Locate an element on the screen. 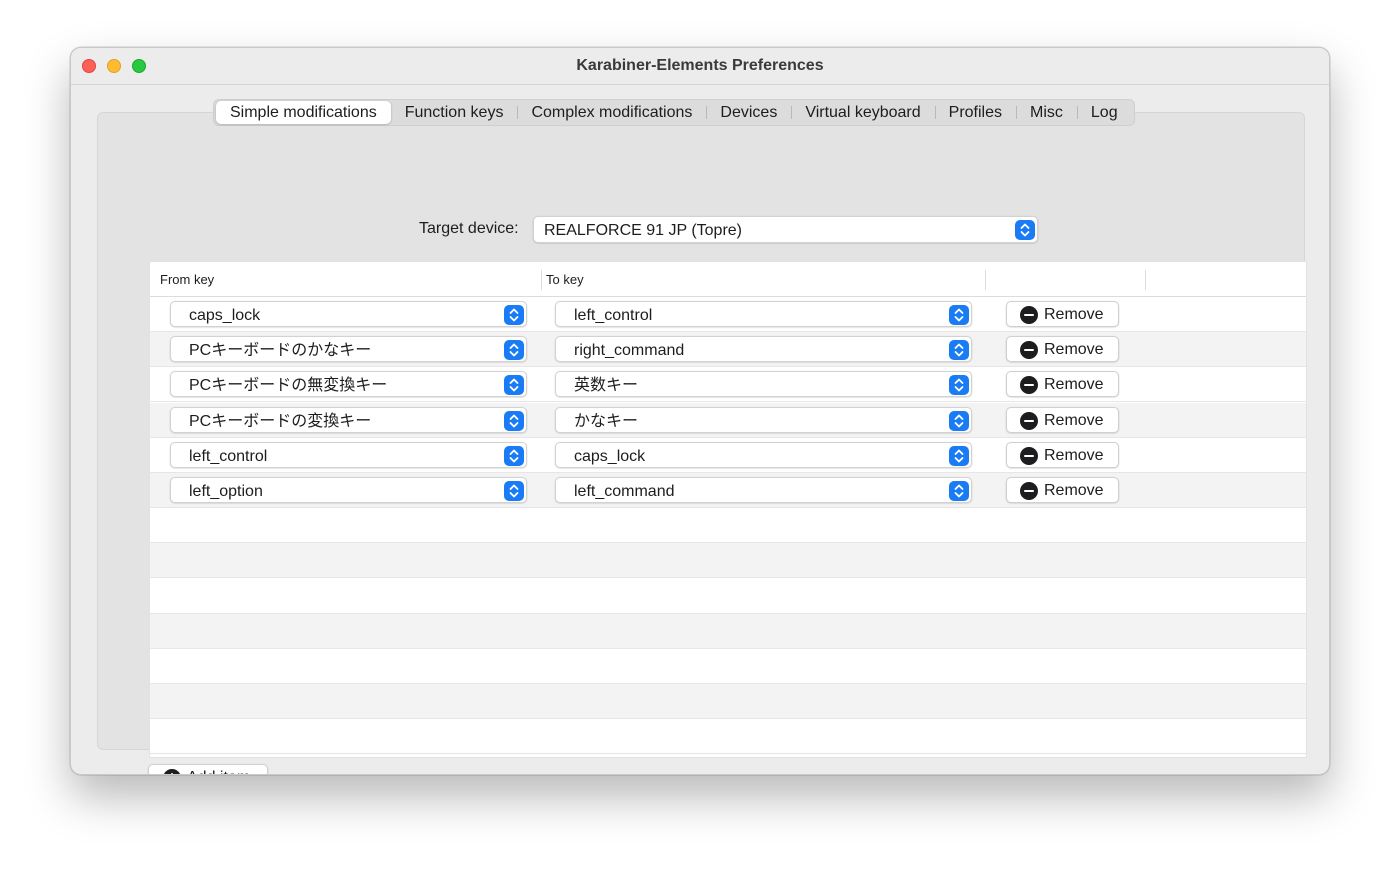 Image resolution: width=1400 pixels, height=869 pixels. table-row: PCキーボードの無変換キー 英数キー Remove is located at coordinates (728, 385).